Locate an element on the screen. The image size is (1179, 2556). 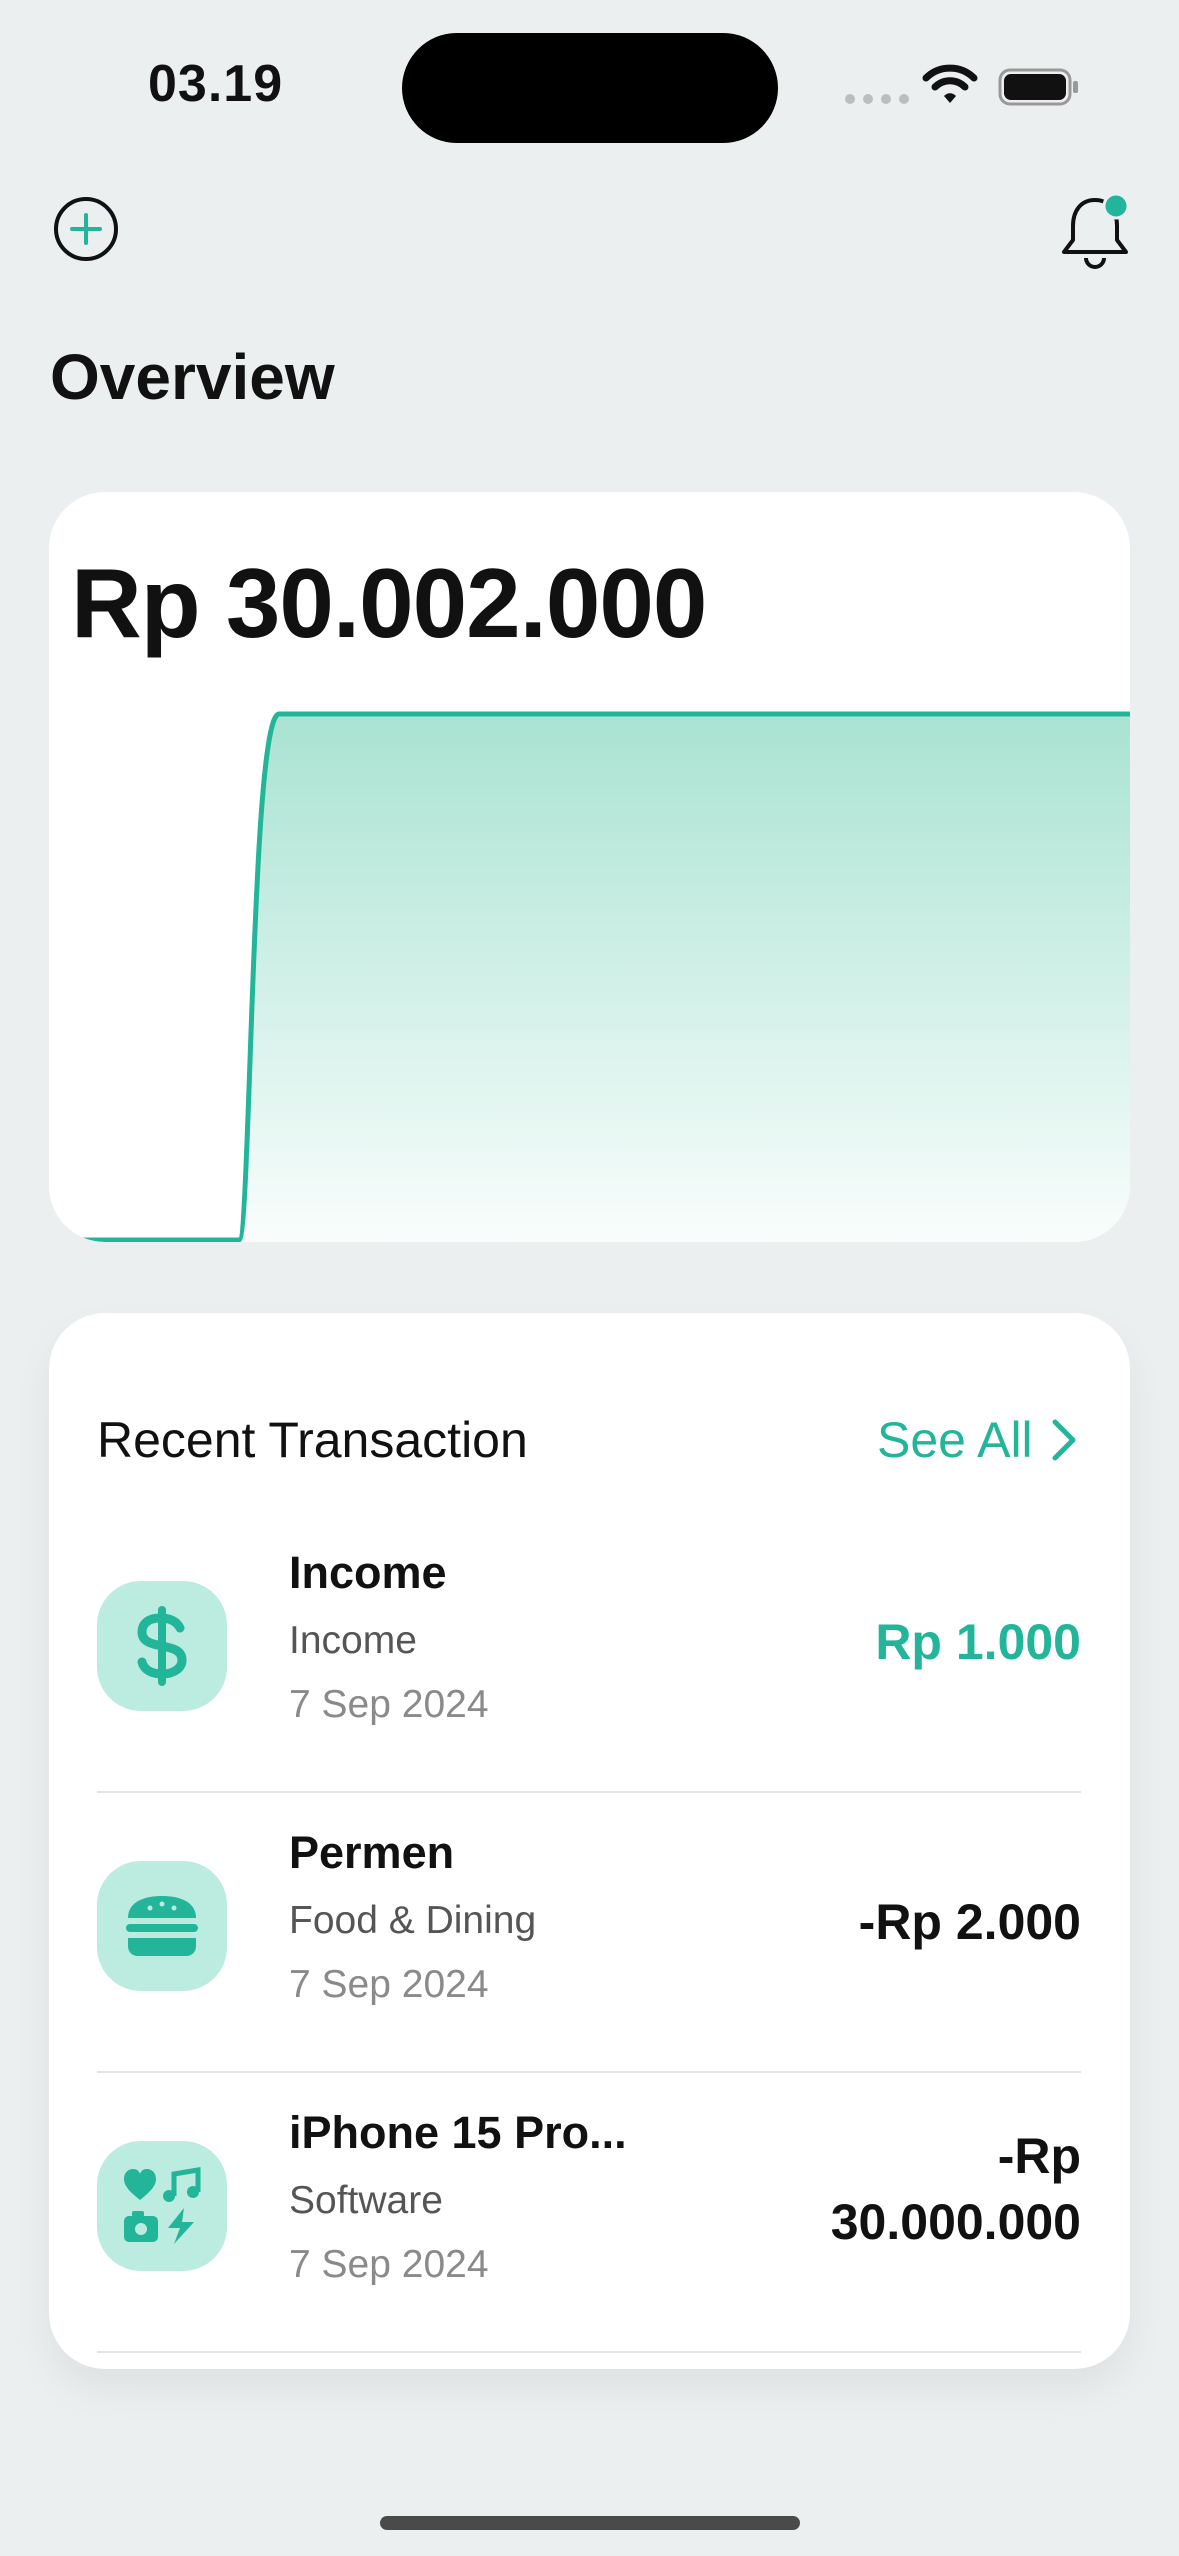
wifi-icon is located at coordinates (950, 83).